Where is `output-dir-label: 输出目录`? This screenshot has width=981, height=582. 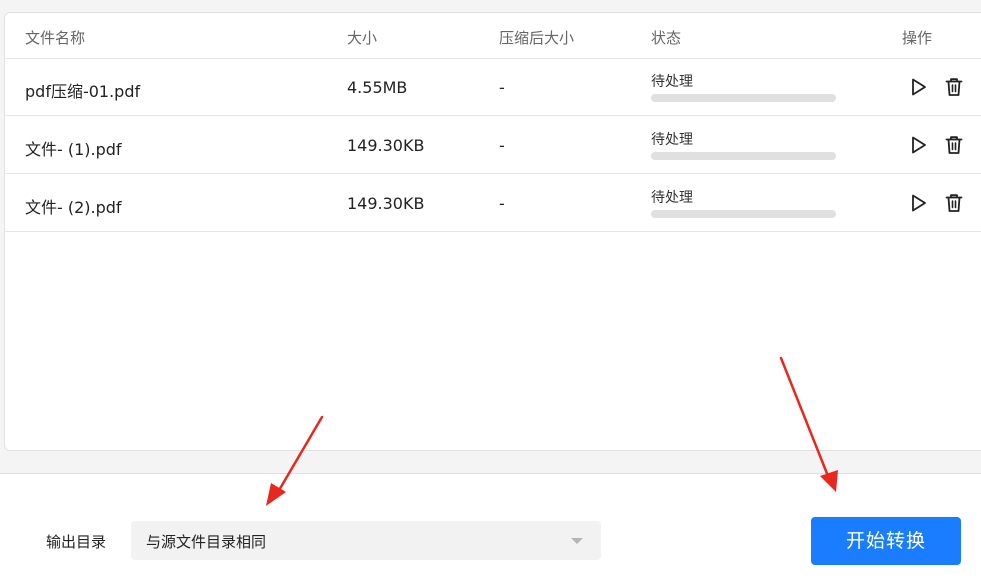 output-dir-label: 输出目录 is located at coordinates (76, 542).